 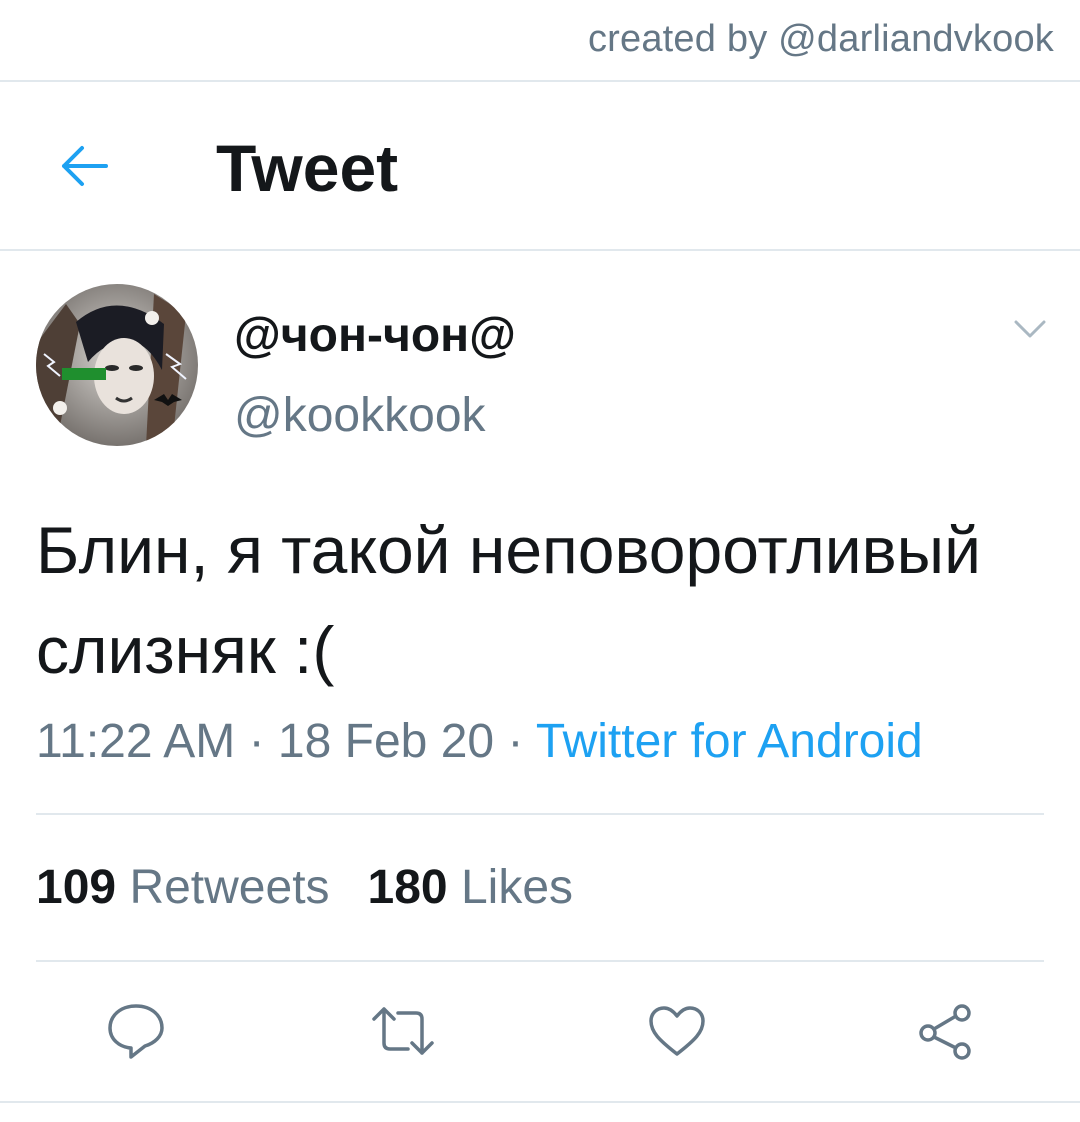 I want to click on share-button, so click(x=945, y=1031).